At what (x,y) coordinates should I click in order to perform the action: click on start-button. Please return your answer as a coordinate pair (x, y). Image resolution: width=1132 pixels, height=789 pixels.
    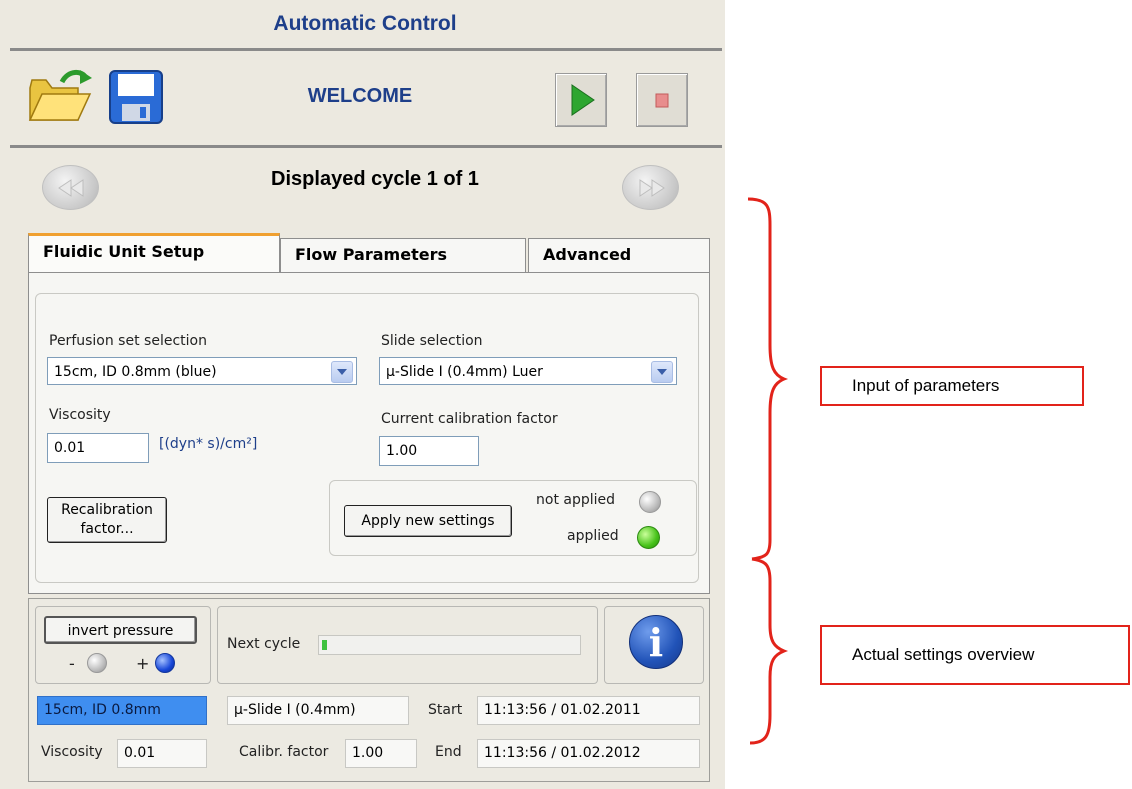
    Looking at the image, I should click on (581, 100).